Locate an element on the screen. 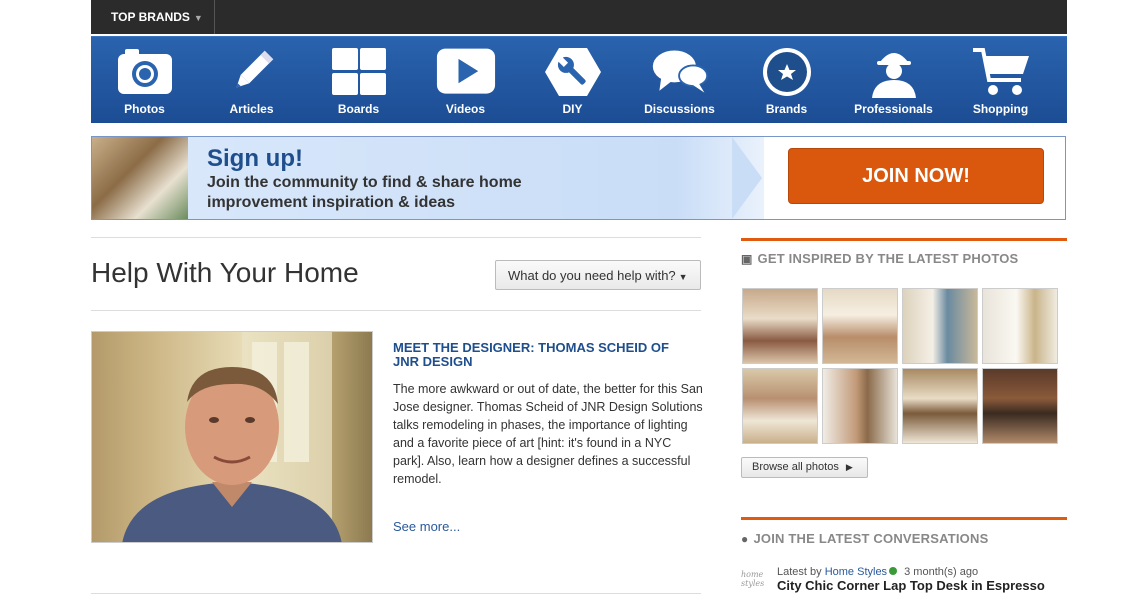  nav-item-boards: Boards is located at coordinates (358, 80).